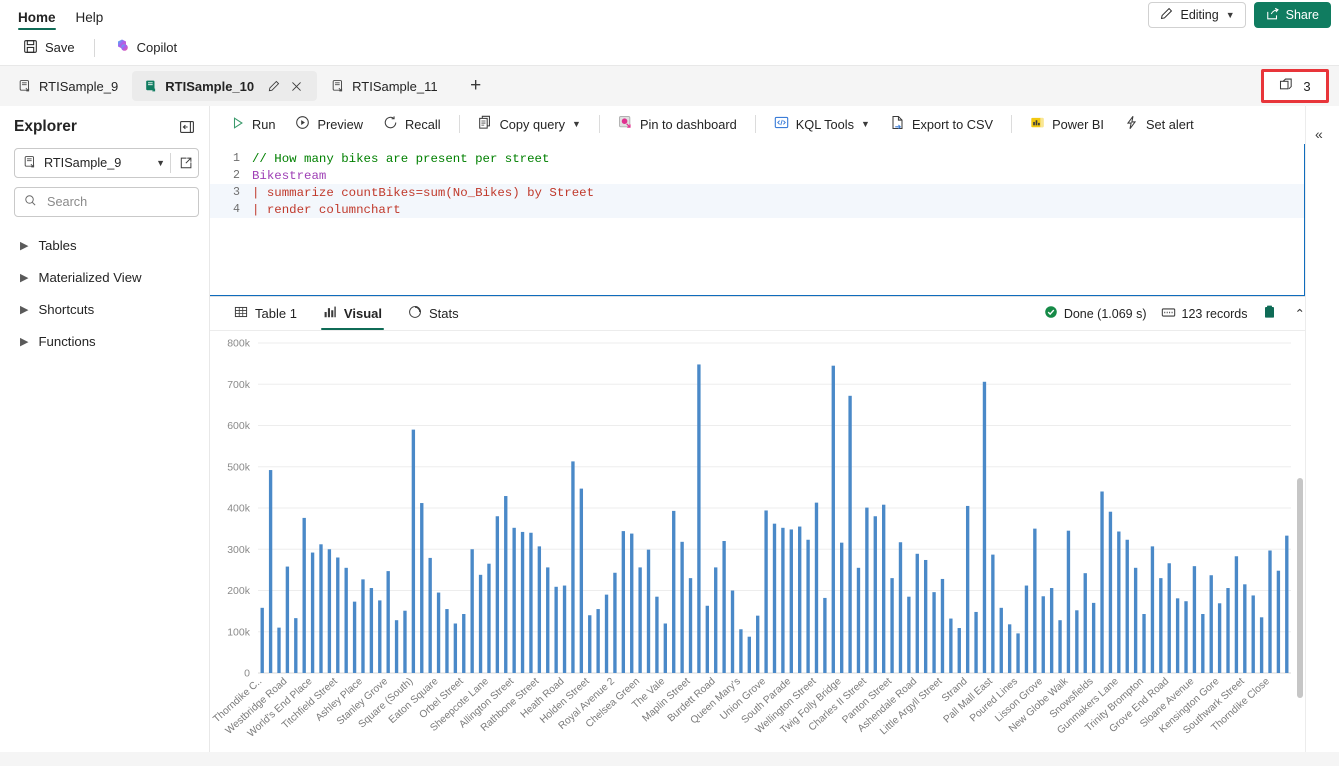 Image resolution: width=1339 pixels, height=766 pixels. Describe the element at coordinates (529, 124) in the screenshot. I see `copy-query-button: Copy query ▼` at that location.